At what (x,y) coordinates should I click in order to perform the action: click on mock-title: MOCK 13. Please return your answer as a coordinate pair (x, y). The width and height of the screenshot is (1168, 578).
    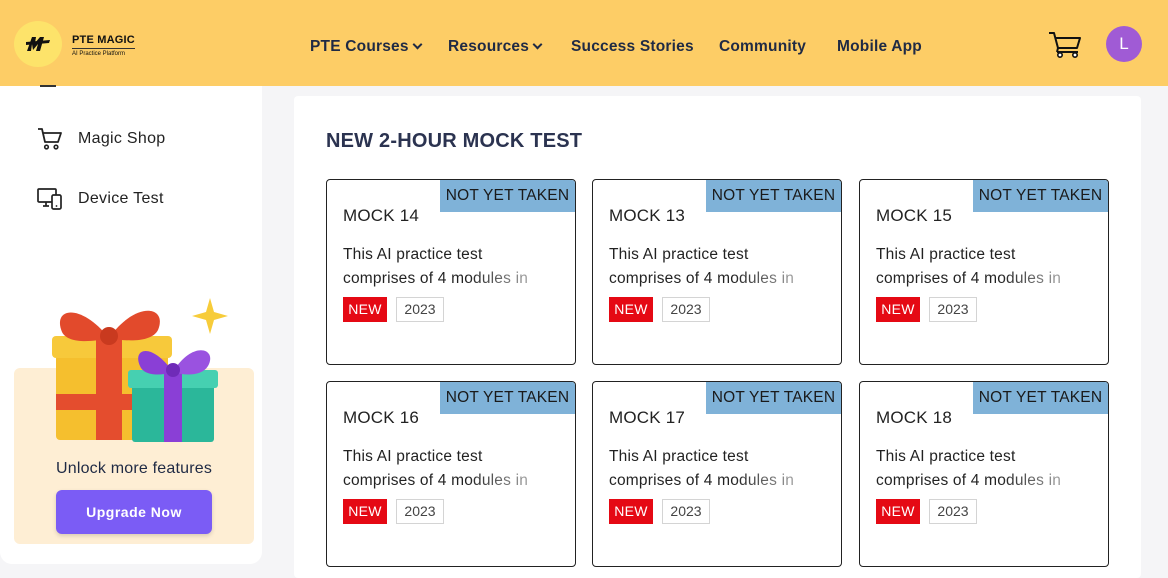
    Looking at the image, I should click on (647, 215).